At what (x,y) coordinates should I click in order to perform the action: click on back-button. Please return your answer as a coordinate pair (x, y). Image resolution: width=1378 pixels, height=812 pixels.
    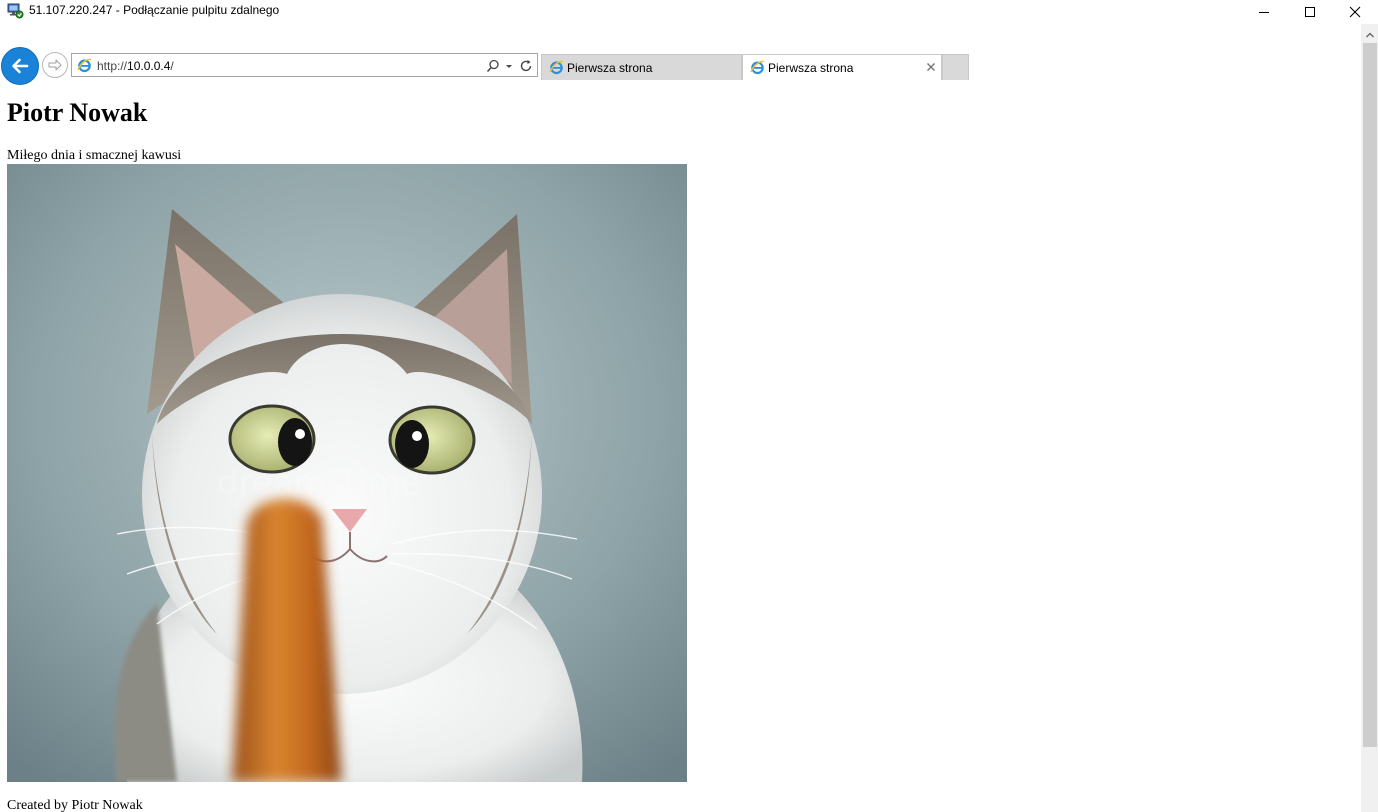
    Looking at the image, I should click on (20, 66).